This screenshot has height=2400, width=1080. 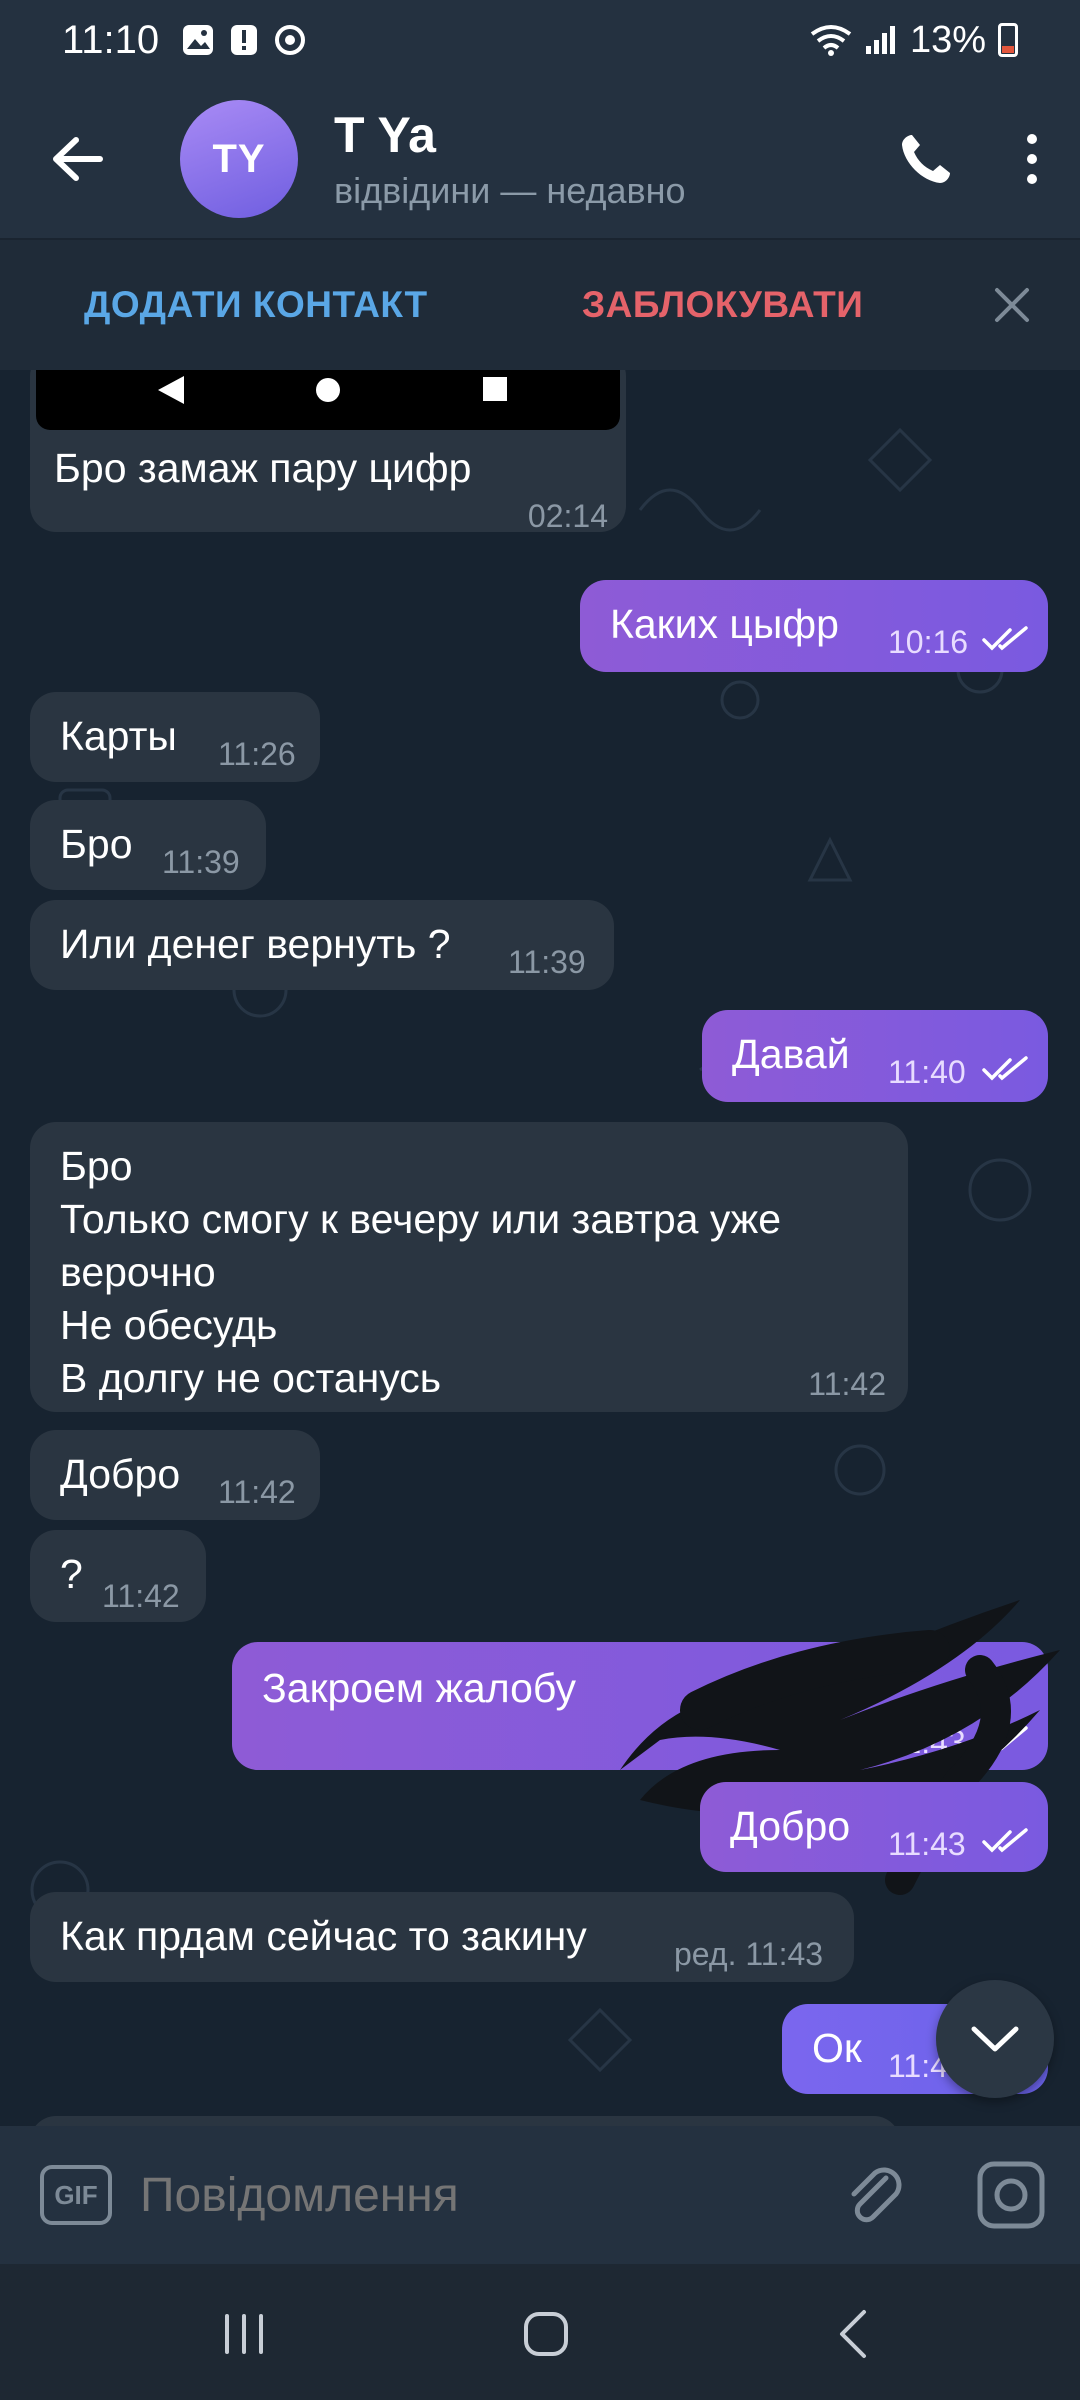 I want to click on chat-header: TY T Ya відвідини — недавно, so click(x=540, y=159).